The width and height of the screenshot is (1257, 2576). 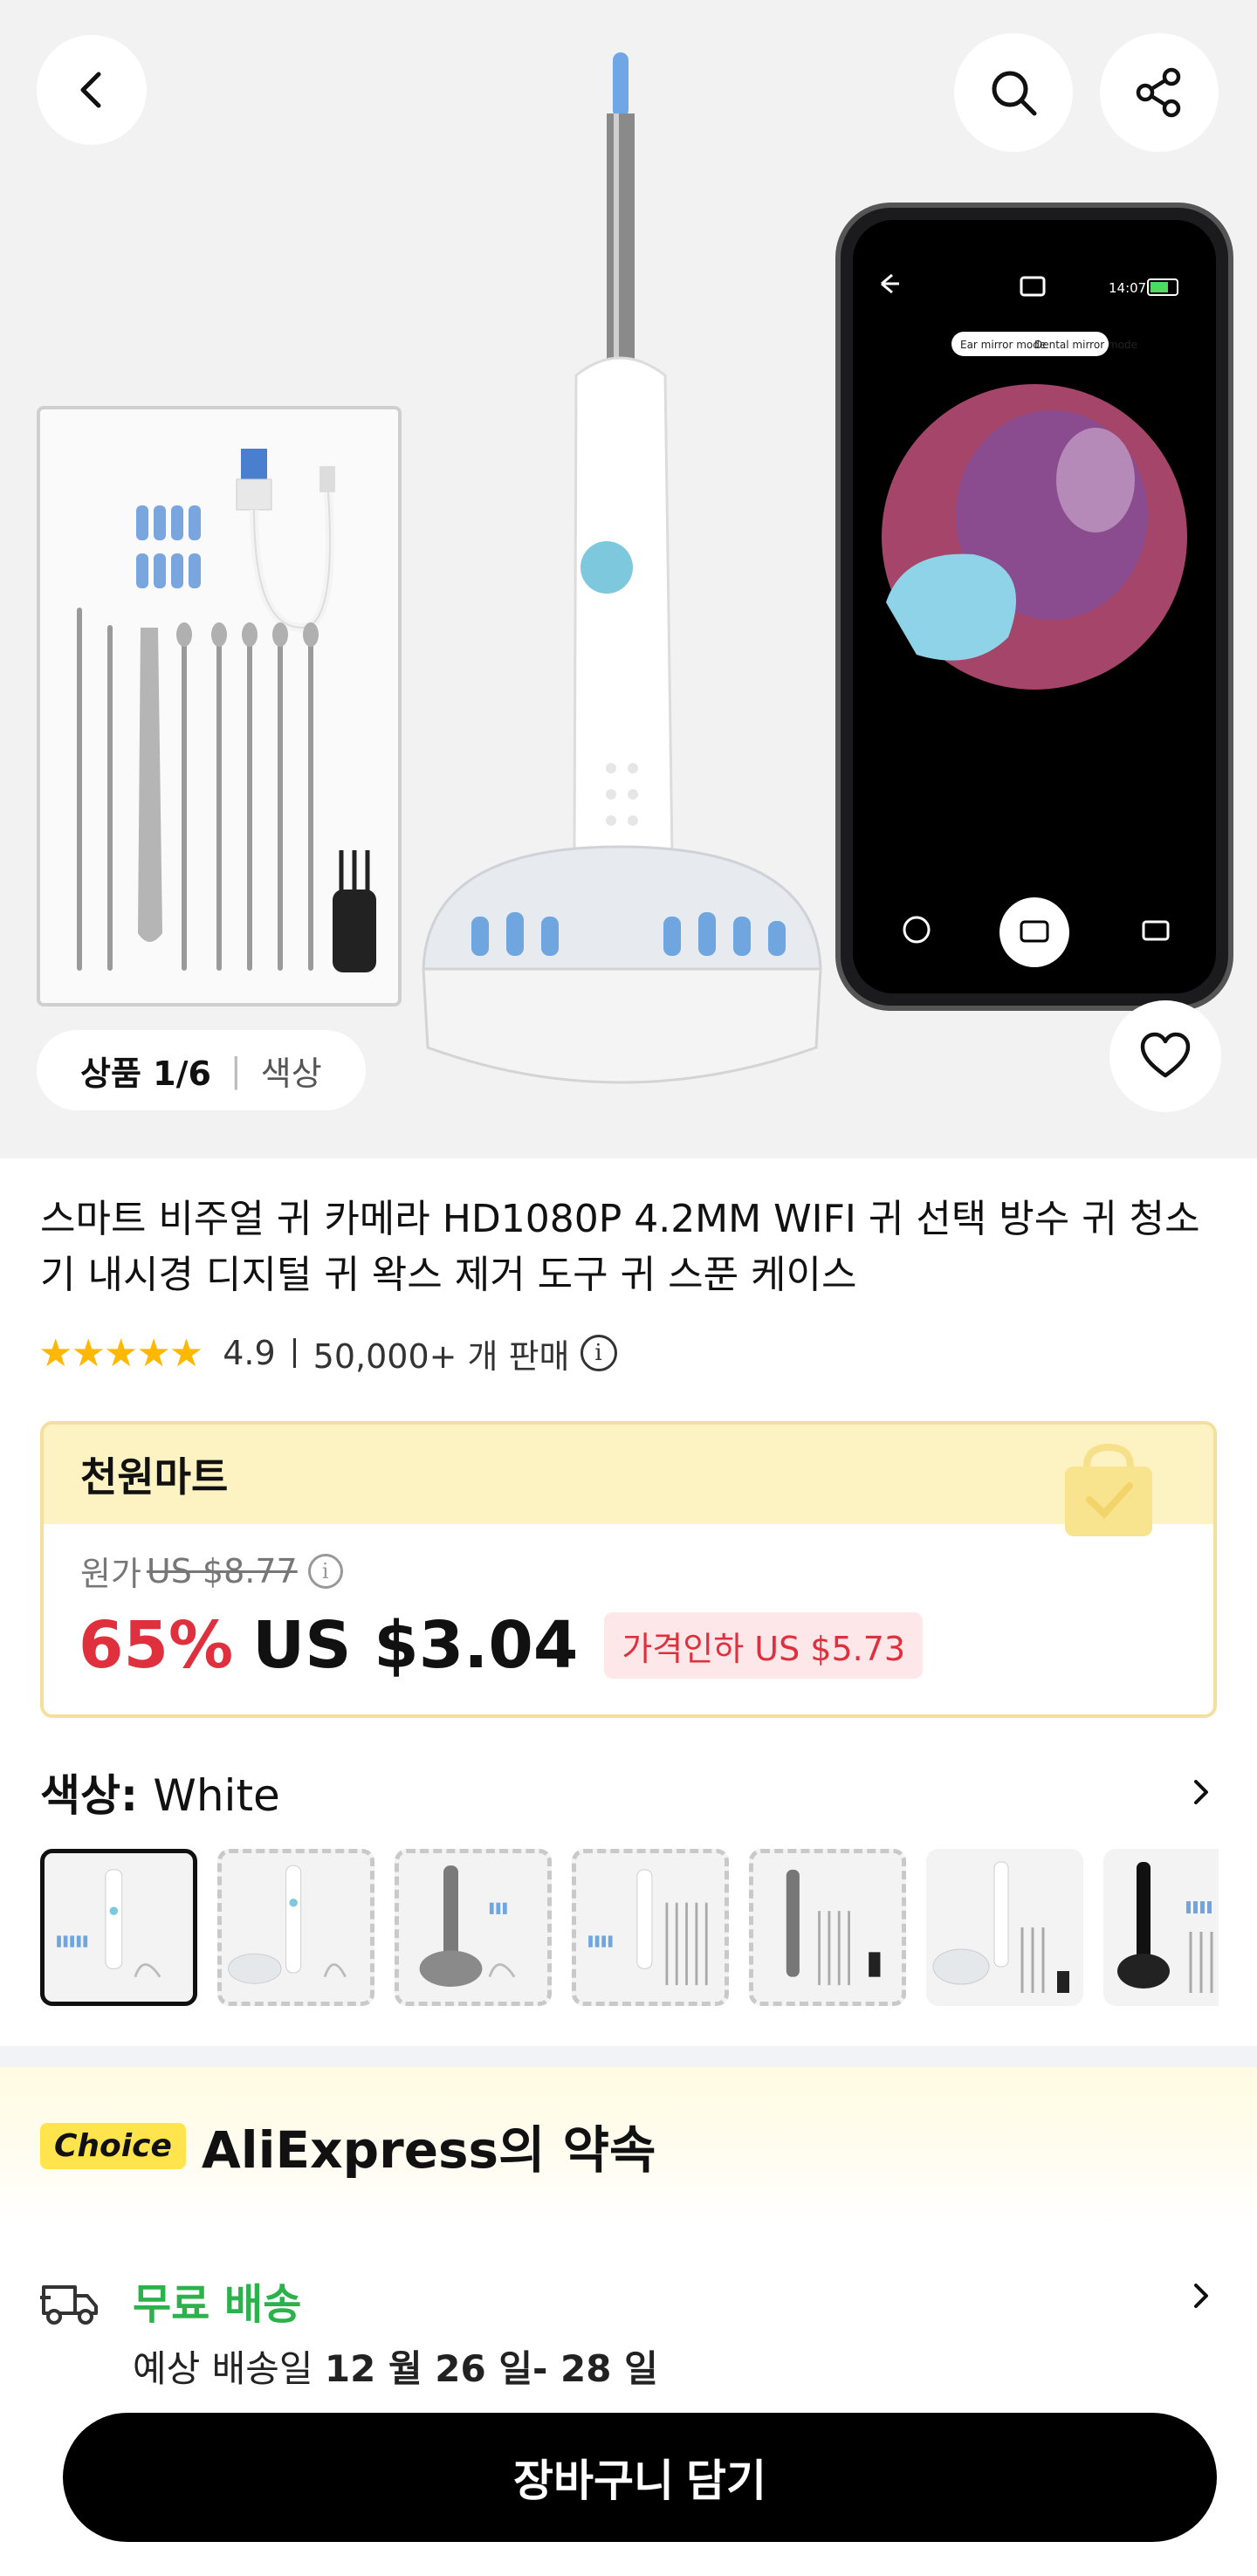 I want to click on add-to-cart-button: 장바구니 담기, so click(x=640, y=2477).